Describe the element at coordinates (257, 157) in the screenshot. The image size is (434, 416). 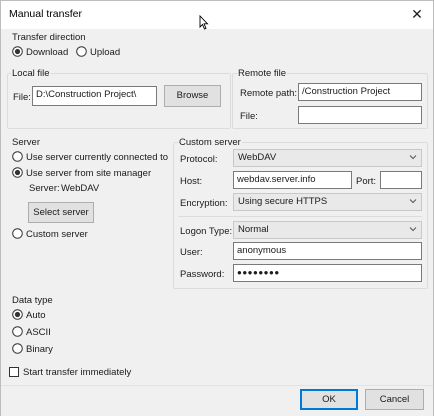
I see `protocol-value: WebDAV` at that location.